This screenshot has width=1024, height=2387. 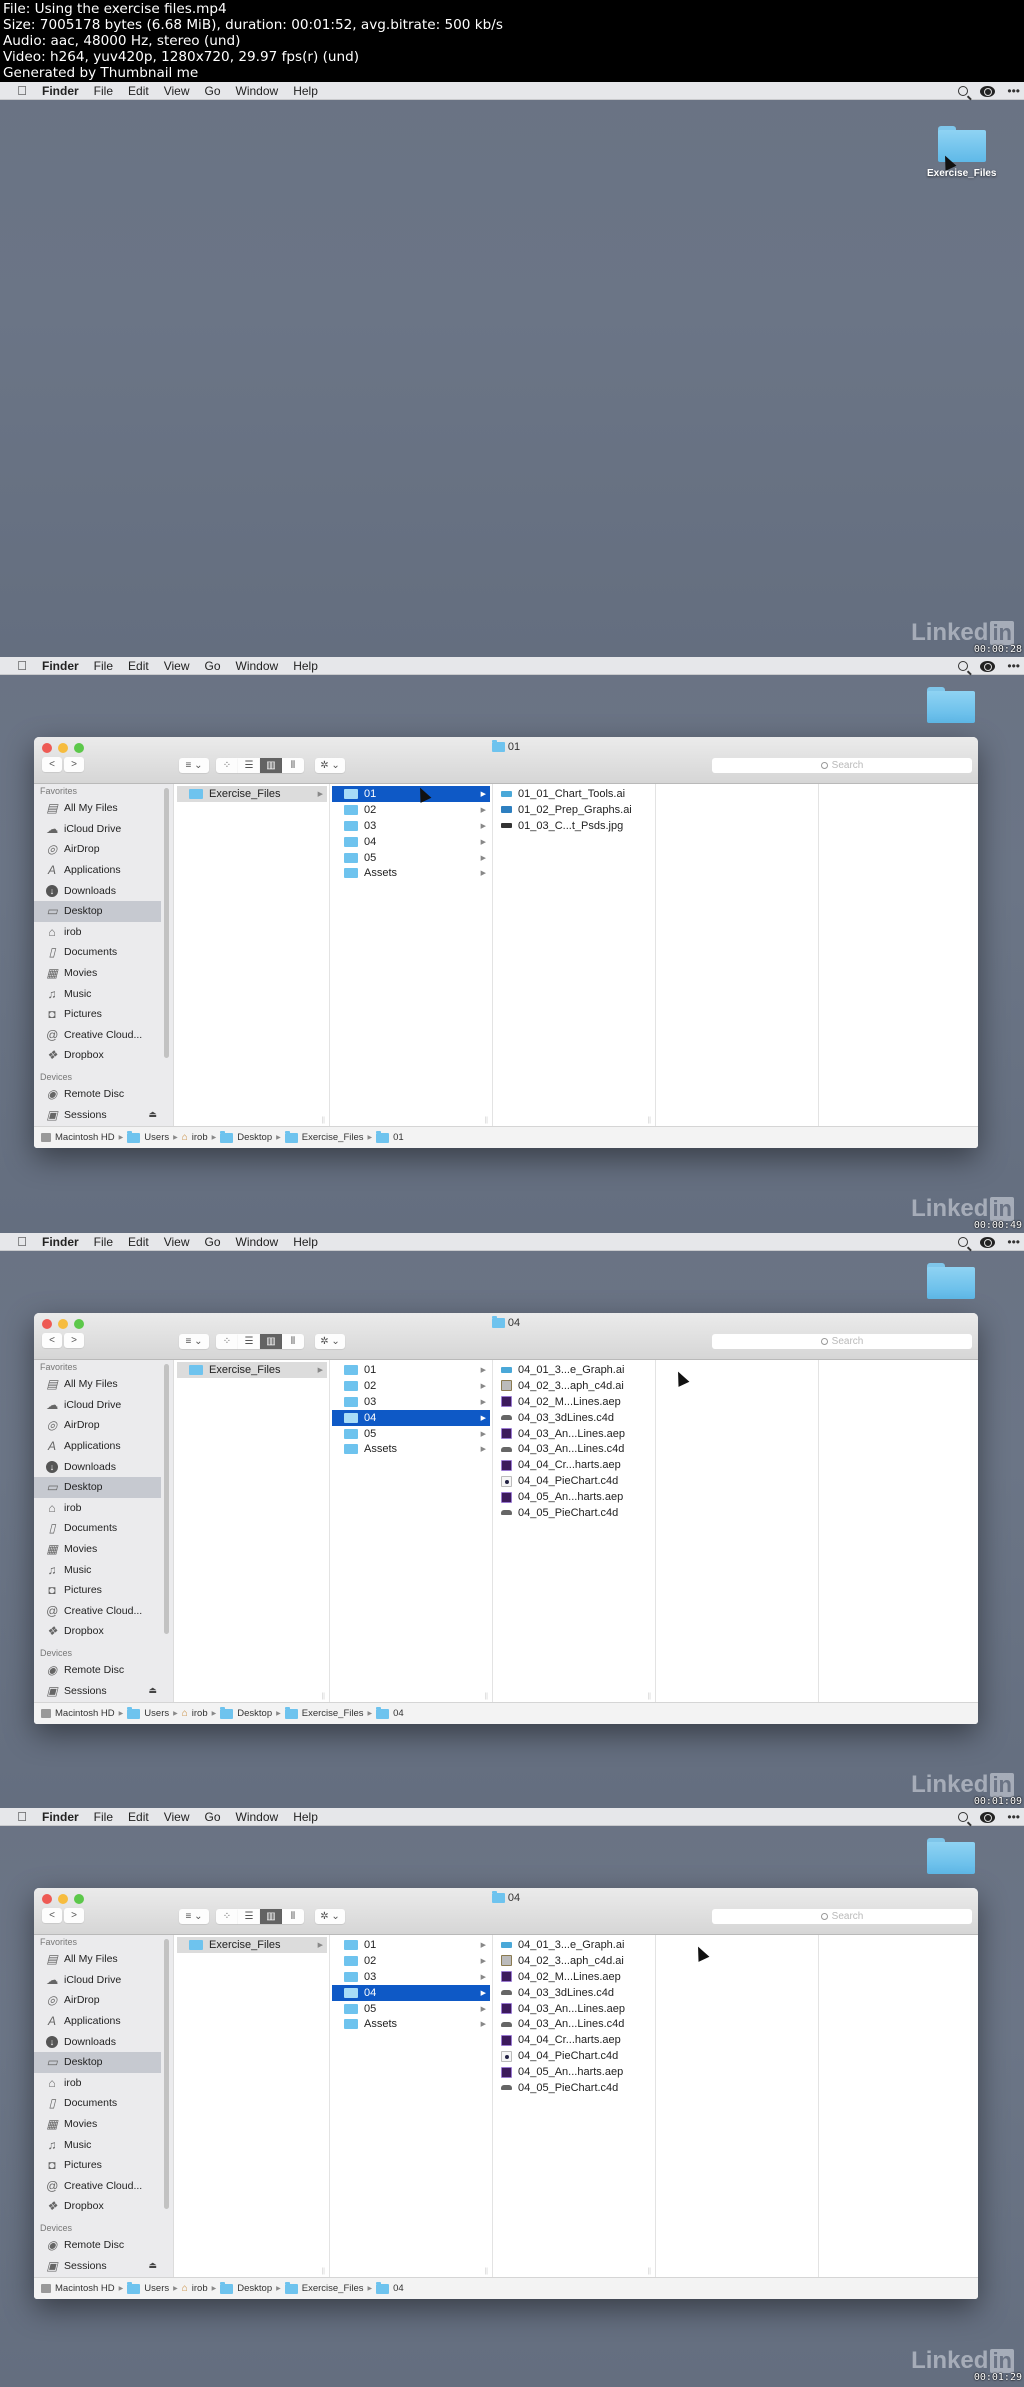 What do you see at coordinates (962, 152) in the screenshot?
I see `desktop-folder-exercise-files: Exercise_Files` at bounding box center [962, 152].